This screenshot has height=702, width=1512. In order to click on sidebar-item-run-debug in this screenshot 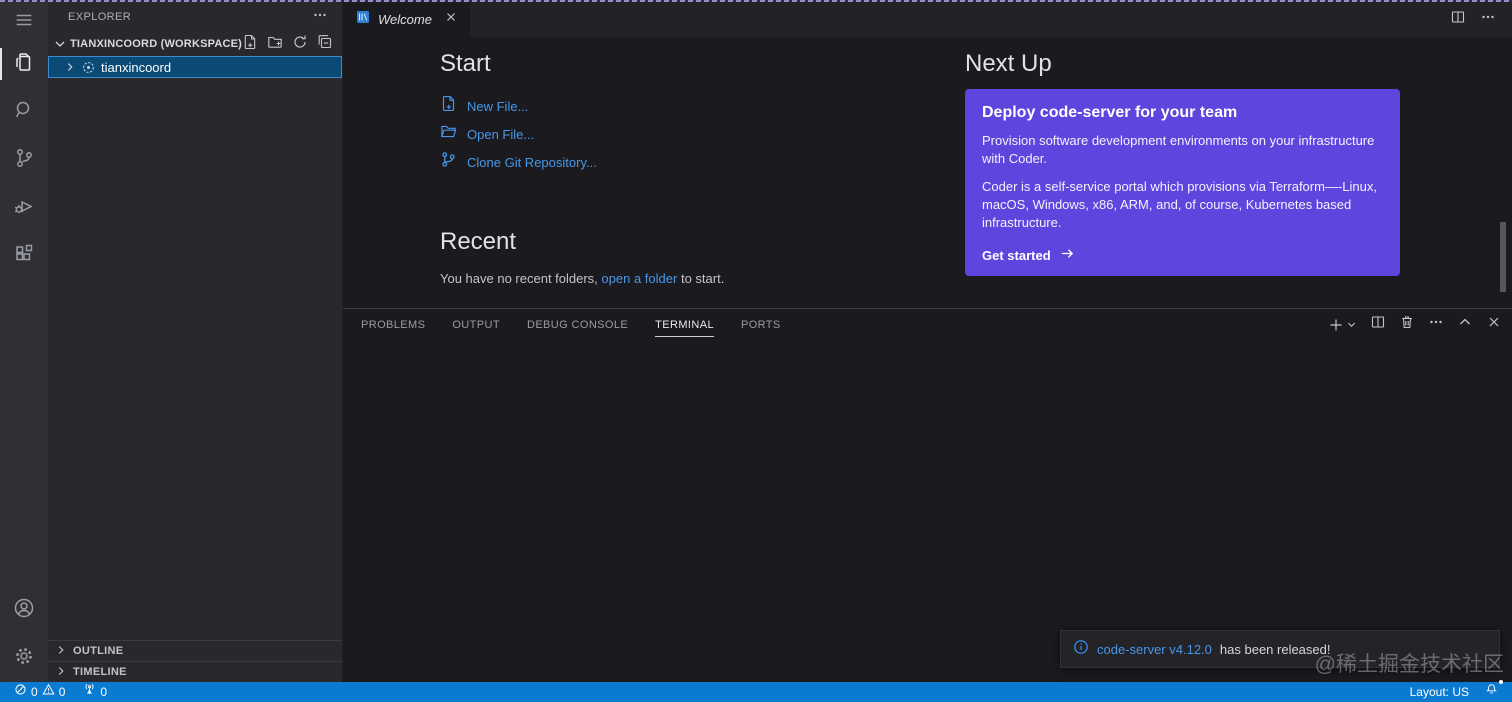, I will do `click(24, 208)`.